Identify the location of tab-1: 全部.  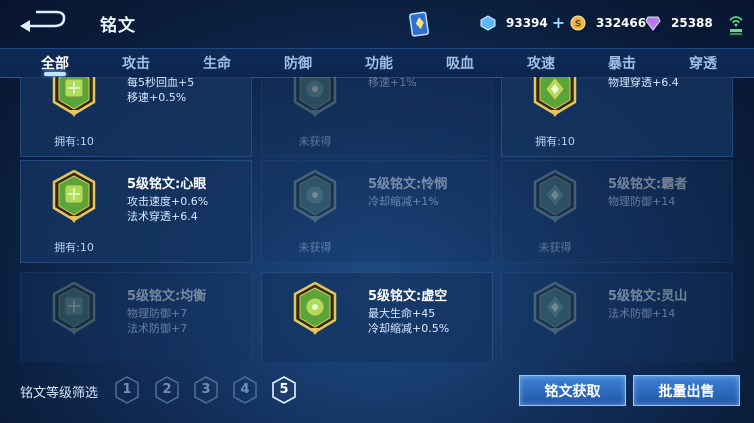
(55, 63).